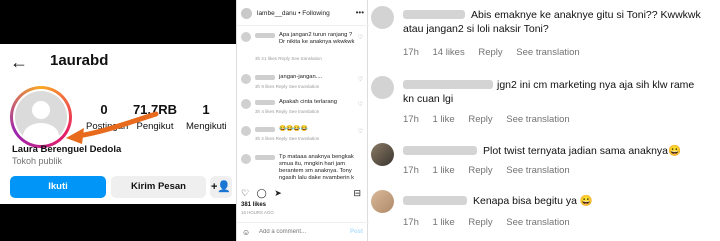 Image resolution: width=720 pixels, height=241 pixels. Describe the element at coordinates (221, 187) in the screenshot. I see `add-person-icon: +👤` at that location.